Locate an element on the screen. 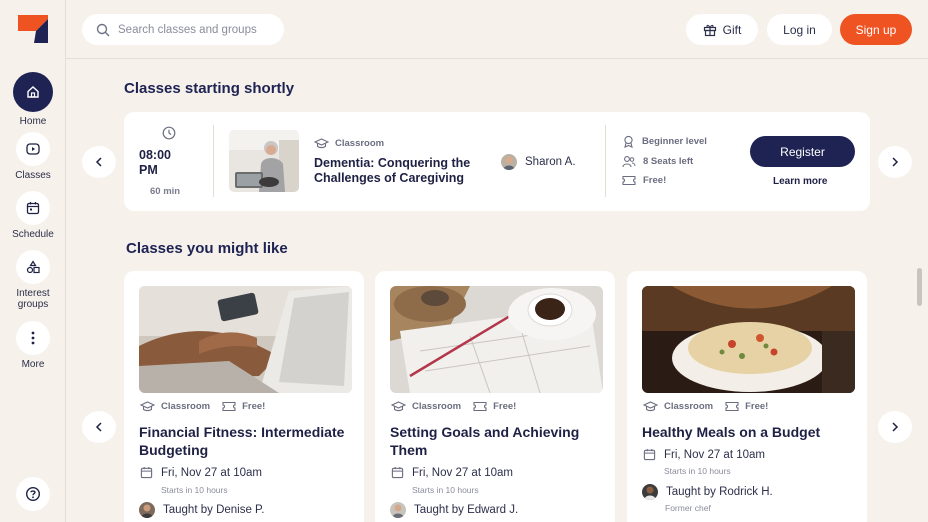 This screenshot has width=928, height=522. learn-more-link: Learn more is located at coordinates (800, 181).